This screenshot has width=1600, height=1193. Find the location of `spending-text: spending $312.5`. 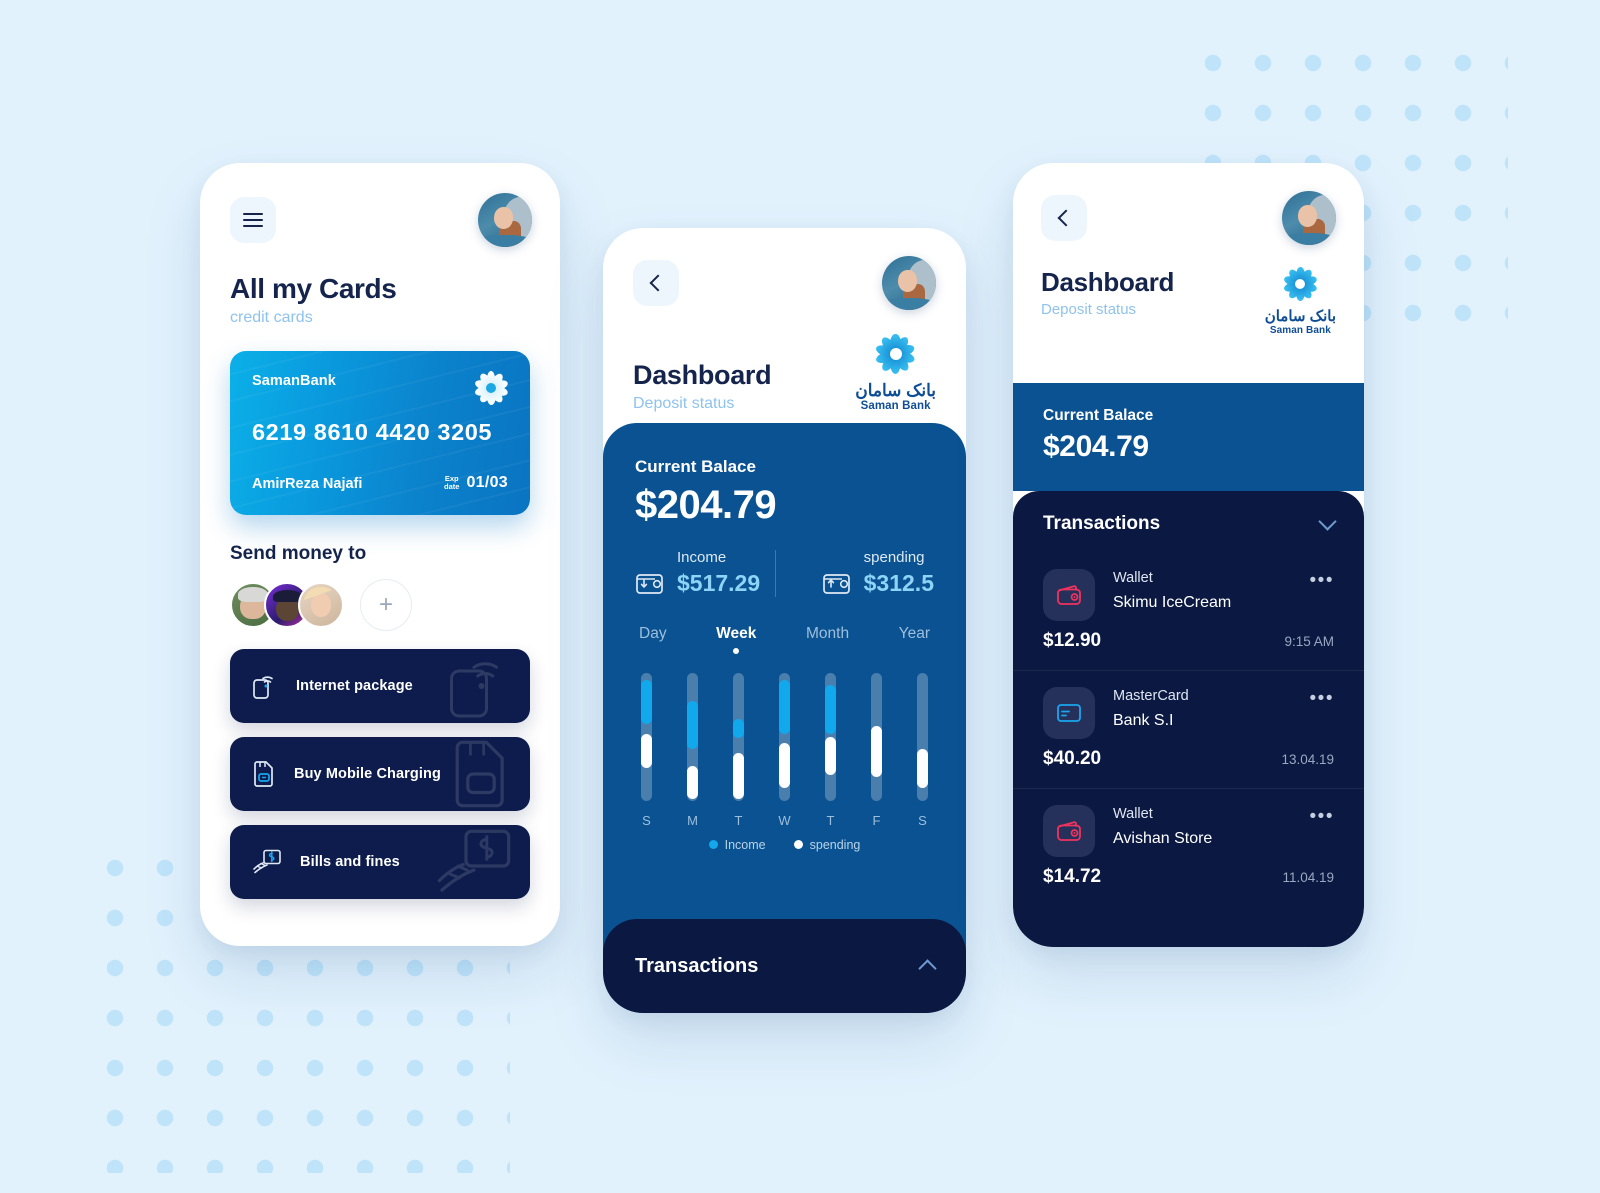

spending-text: spending $312.5 is located at coordinates (899, 573).